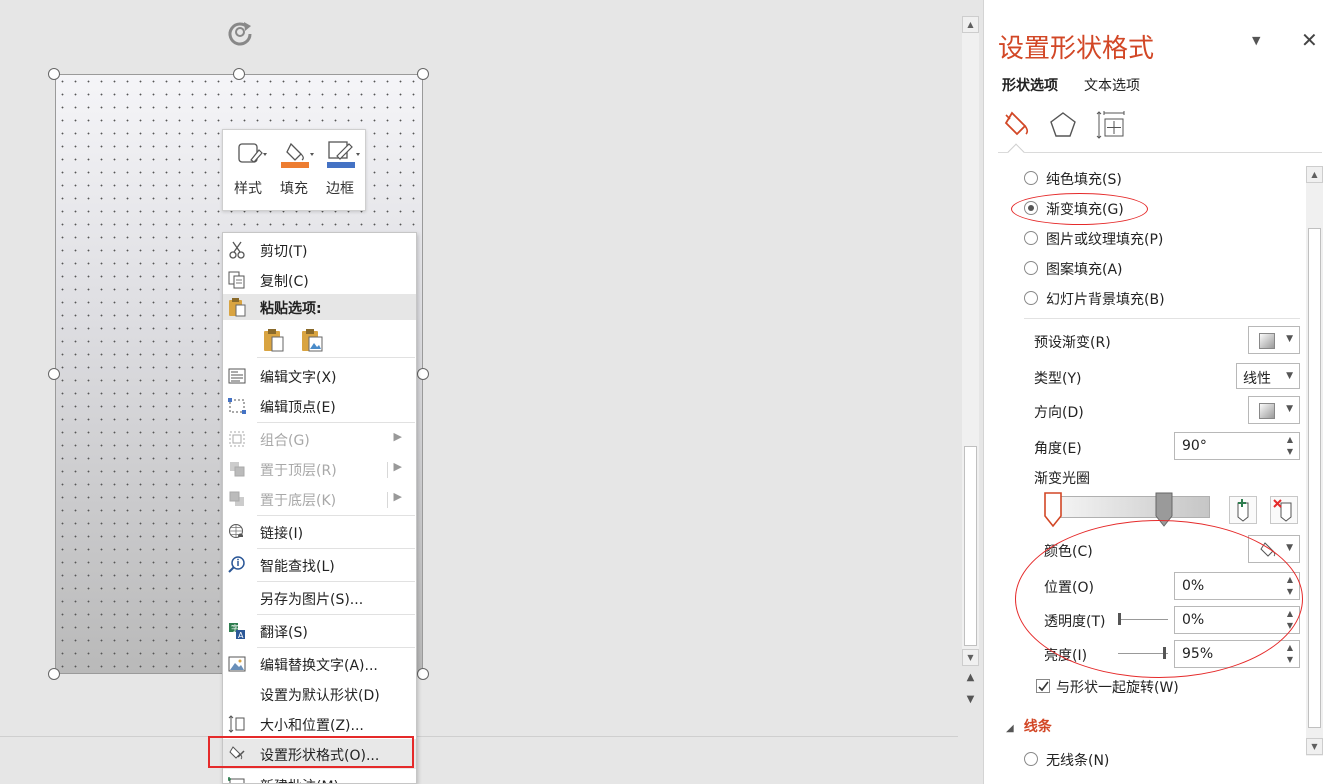 The image size is (1335, 784). I want to click on resize-handle-left, so click(54, 374).